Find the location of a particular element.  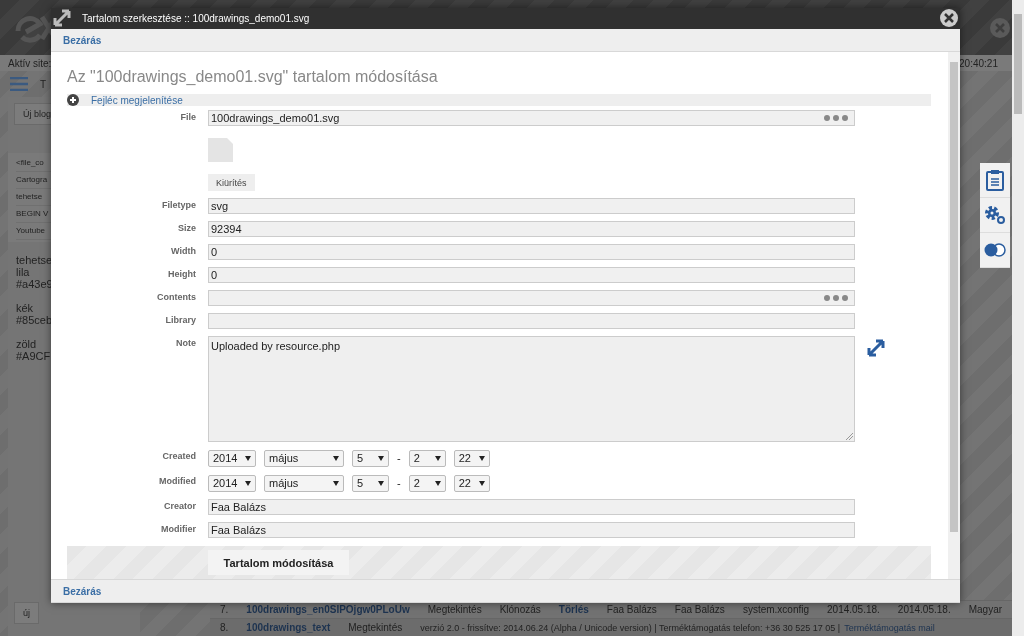

new-button: új is located at coordinates (26, 613).